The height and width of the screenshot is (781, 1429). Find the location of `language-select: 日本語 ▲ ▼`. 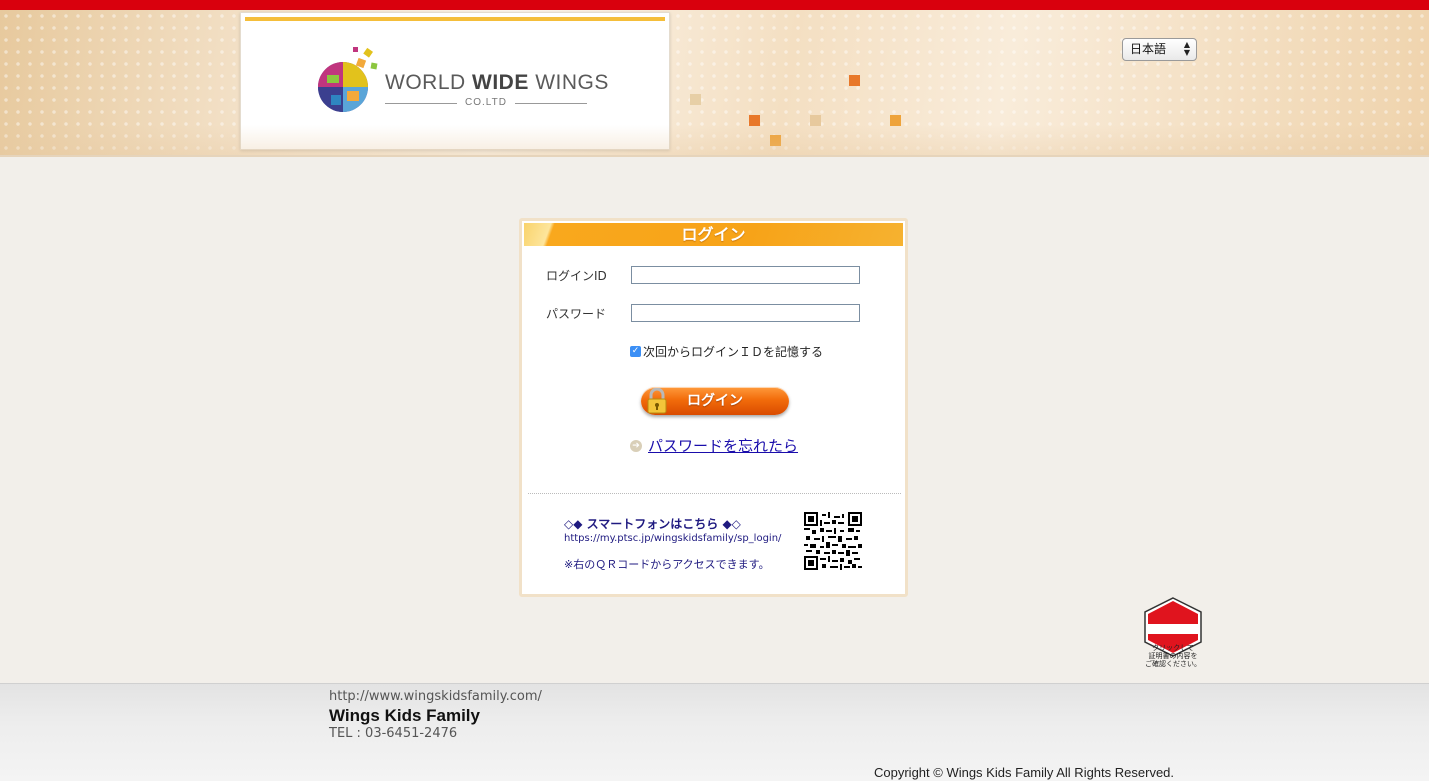

language-select: 日本語 ▲ ▼ is located at coordinates (1159, 49).